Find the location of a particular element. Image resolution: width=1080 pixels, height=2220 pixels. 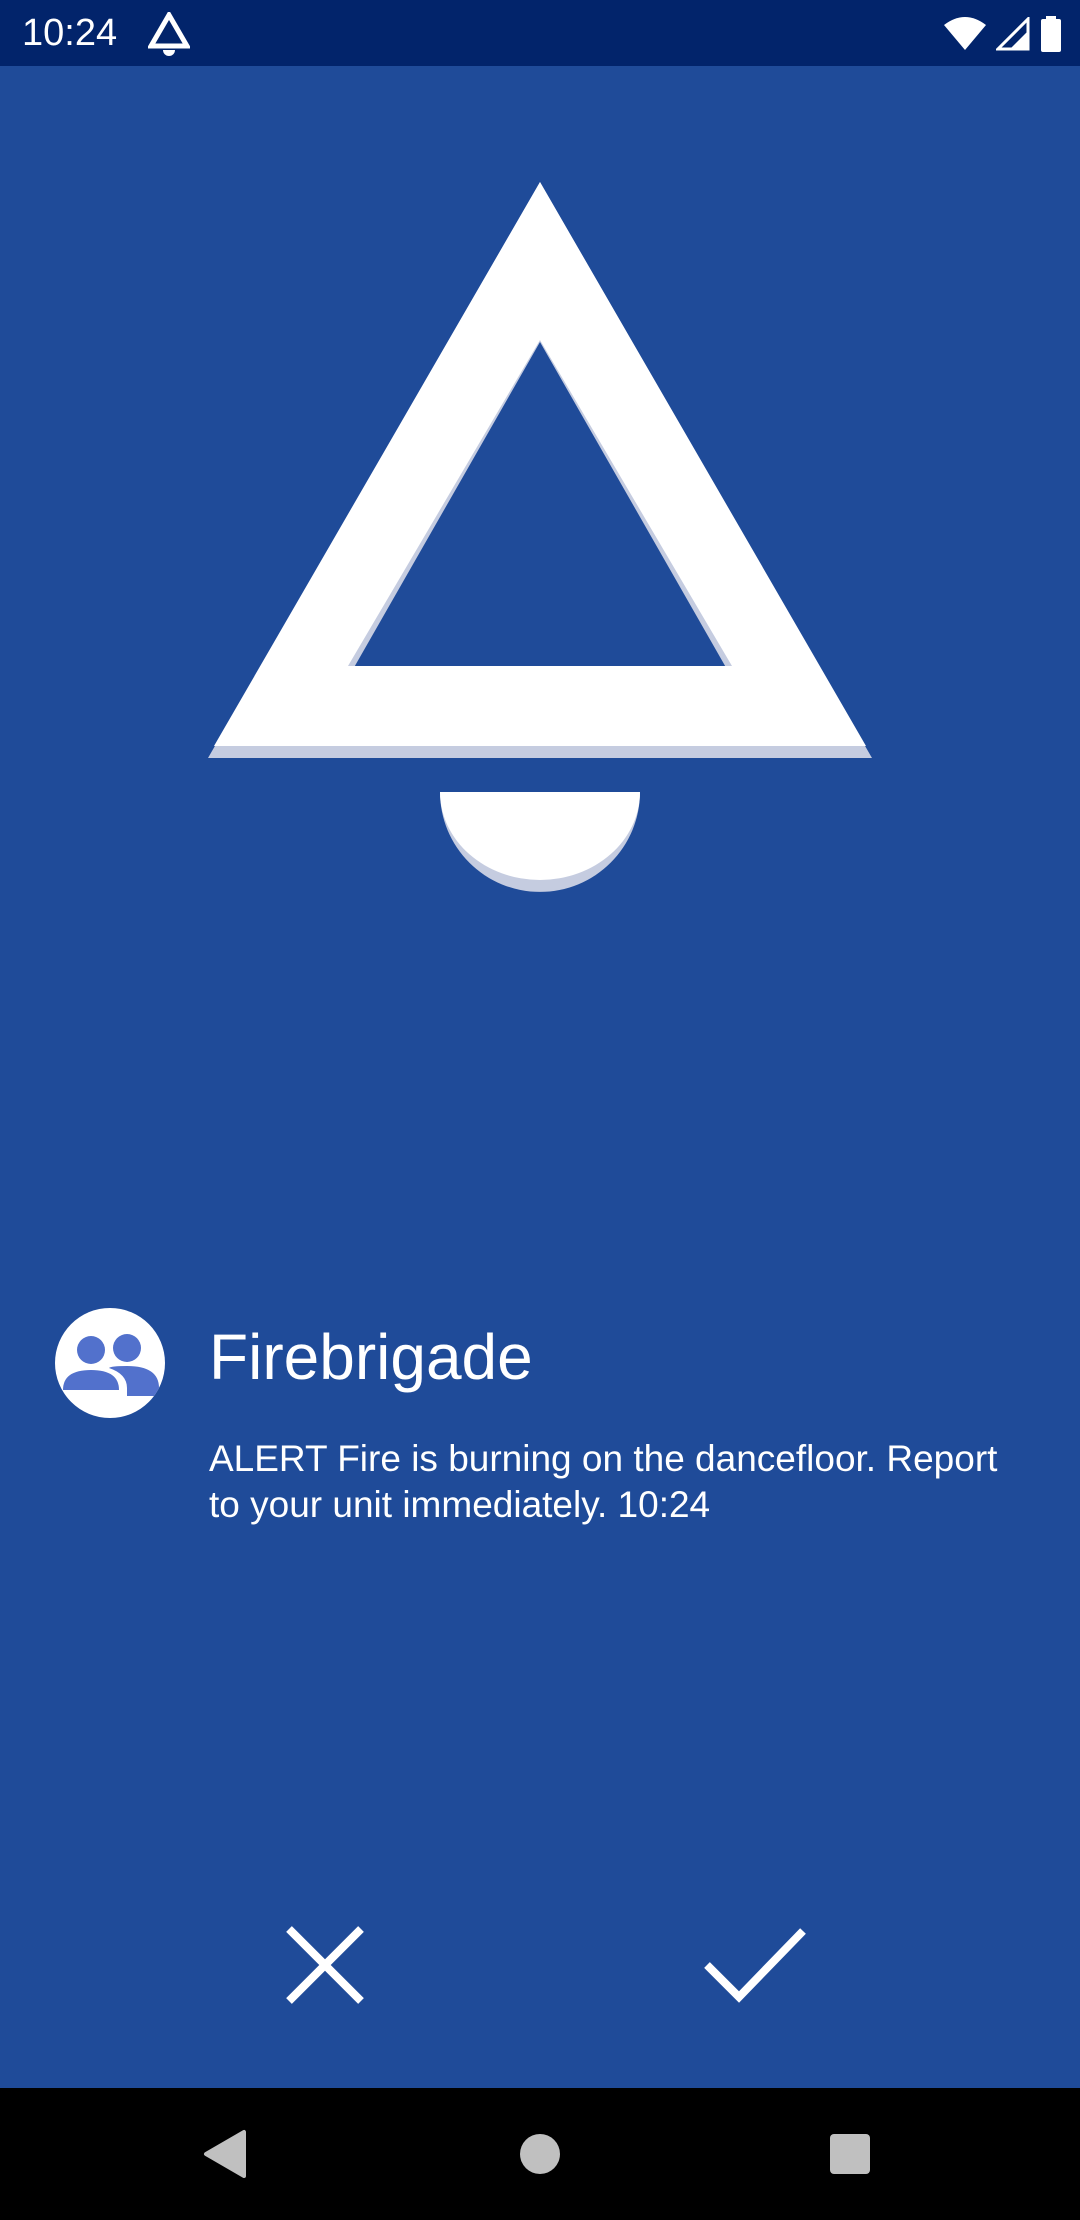

avatar is located at coordinates (110, 1363).